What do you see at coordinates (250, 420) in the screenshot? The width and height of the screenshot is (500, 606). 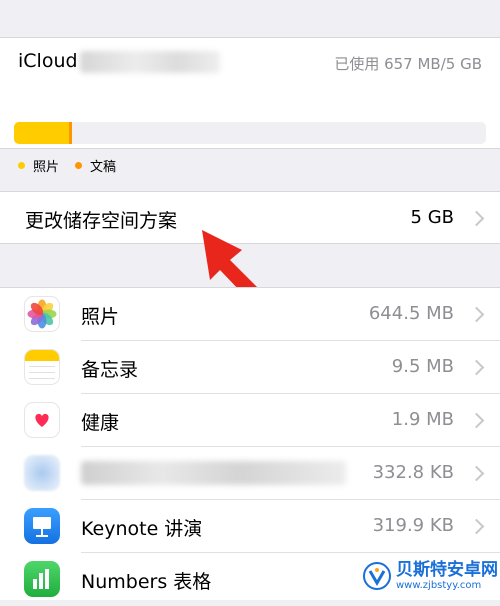 I see `app-row-health: 健康 1.9 MB` at bounding box center [250, 420].